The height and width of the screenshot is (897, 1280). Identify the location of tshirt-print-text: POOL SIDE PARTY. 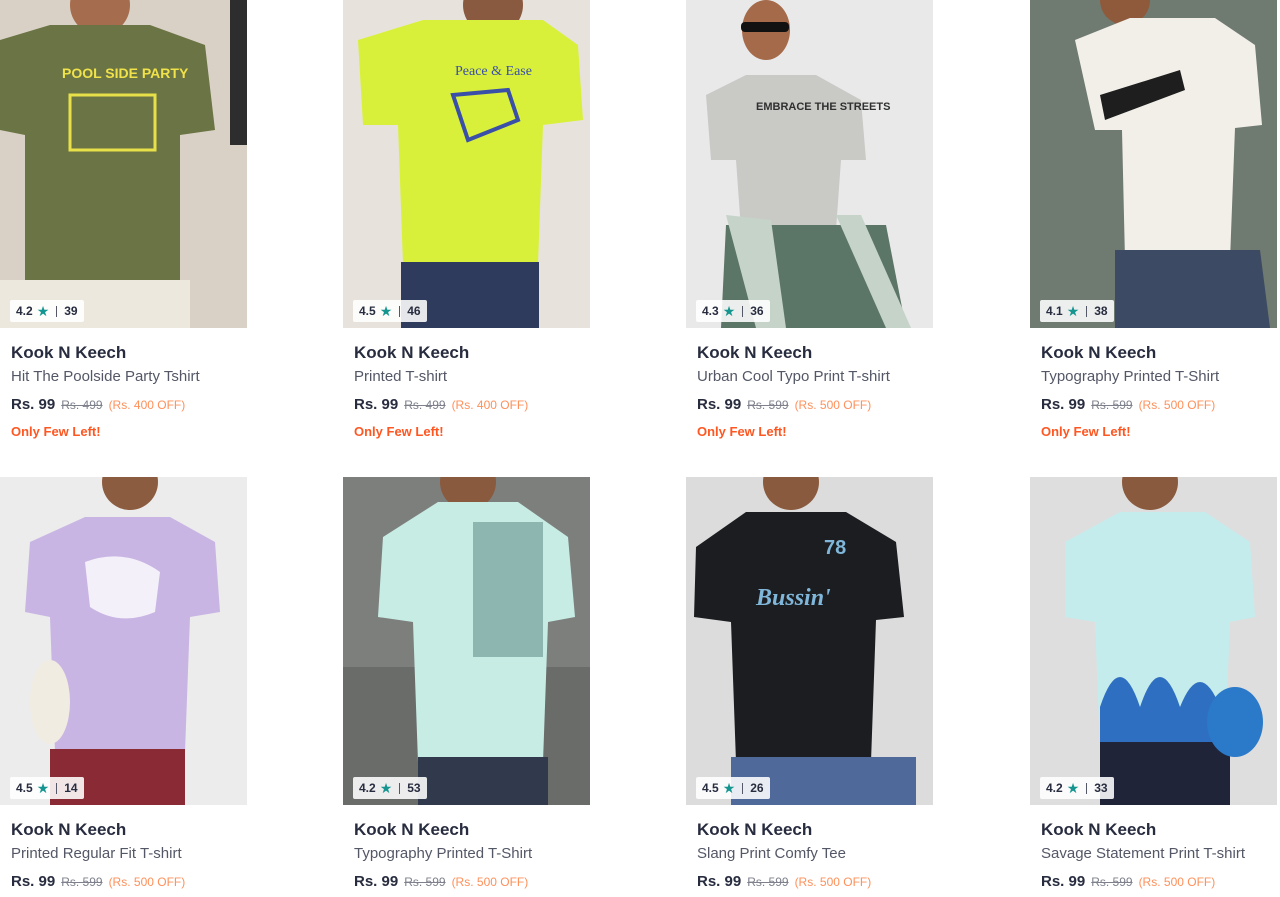
(125, 73).